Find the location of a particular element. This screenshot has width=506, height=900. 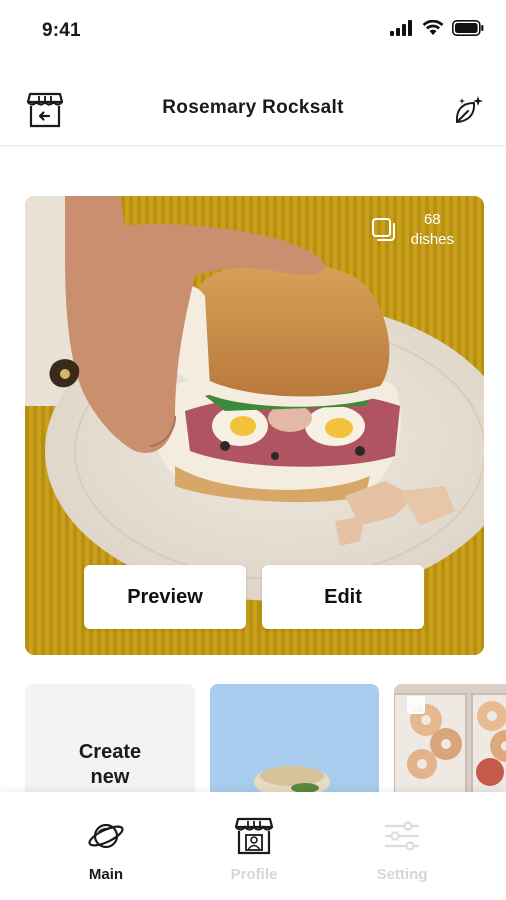

planet-icon is located at coordinates (106, 836).